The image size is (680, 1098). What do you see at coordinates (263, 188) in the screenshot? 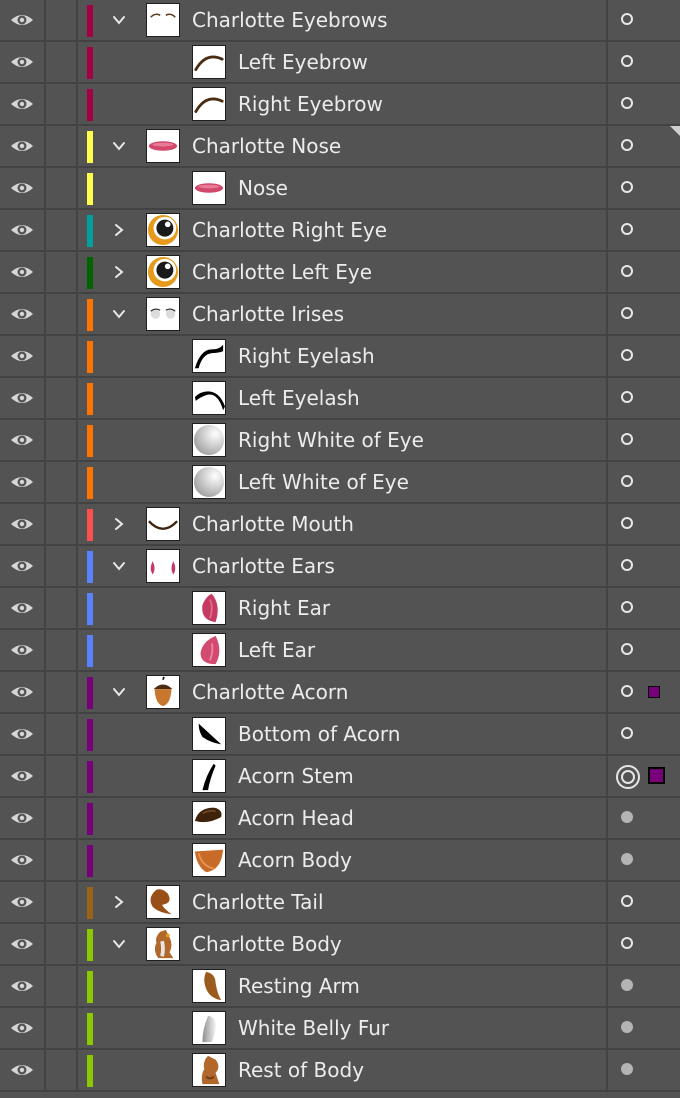
I see `layer-name: Nose` at bounding box center [263, 188].